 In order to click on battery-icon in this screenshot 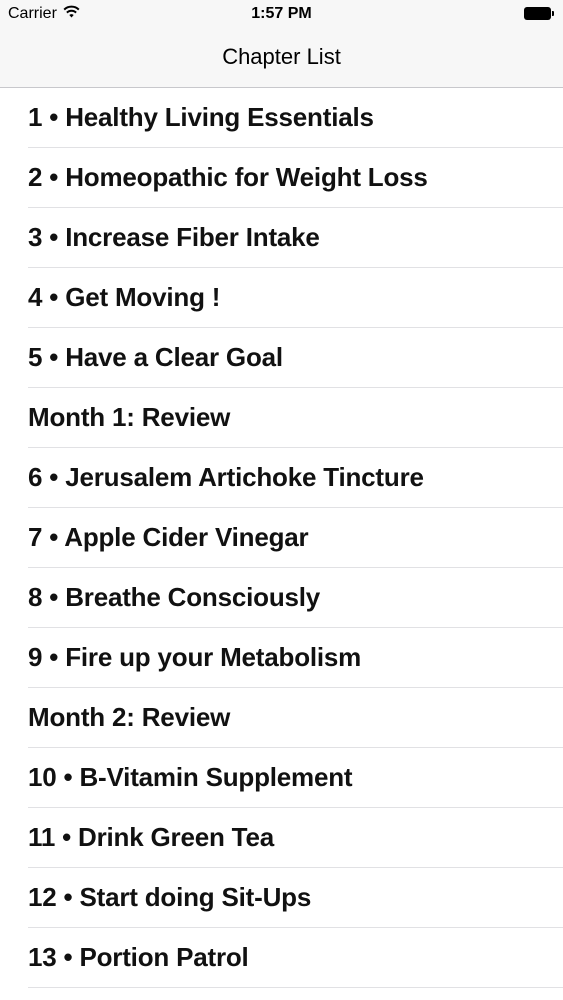, I will do `click(539, 13)`.